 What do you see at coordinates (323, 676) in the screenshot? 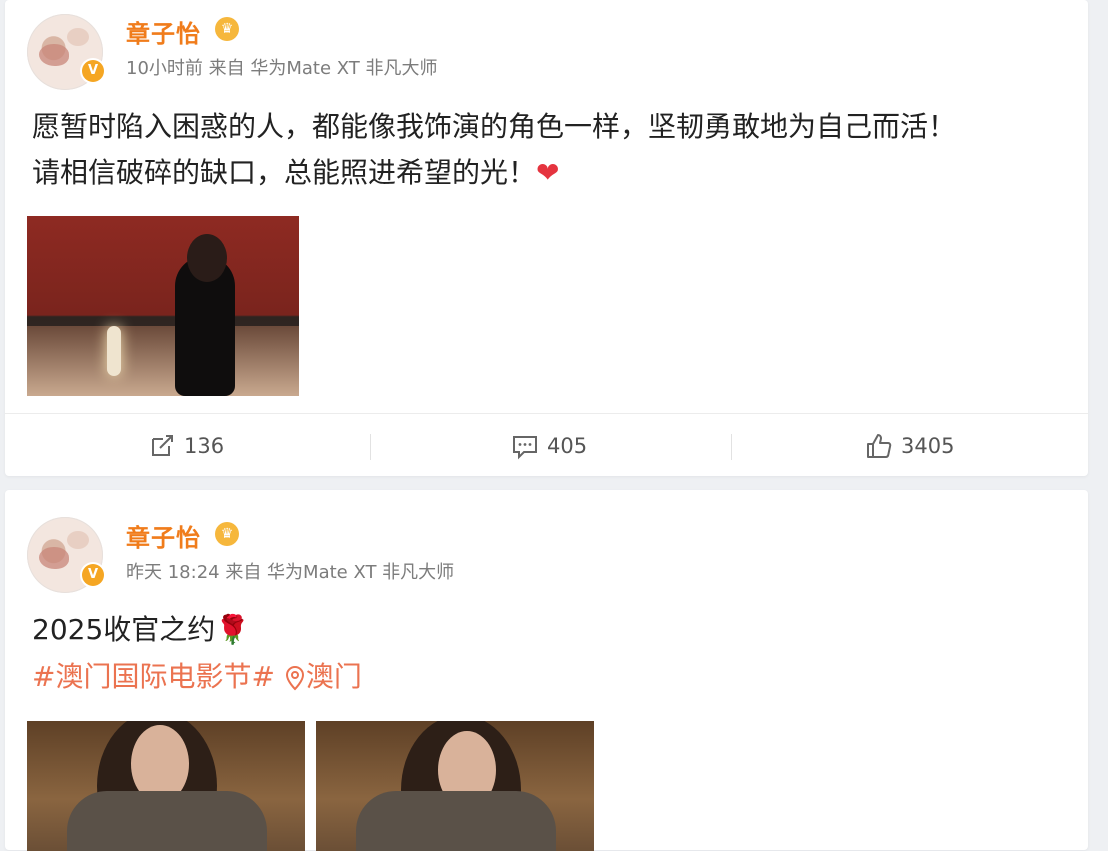
I see `location-link: 澳门` at bounding box center [323, 676].